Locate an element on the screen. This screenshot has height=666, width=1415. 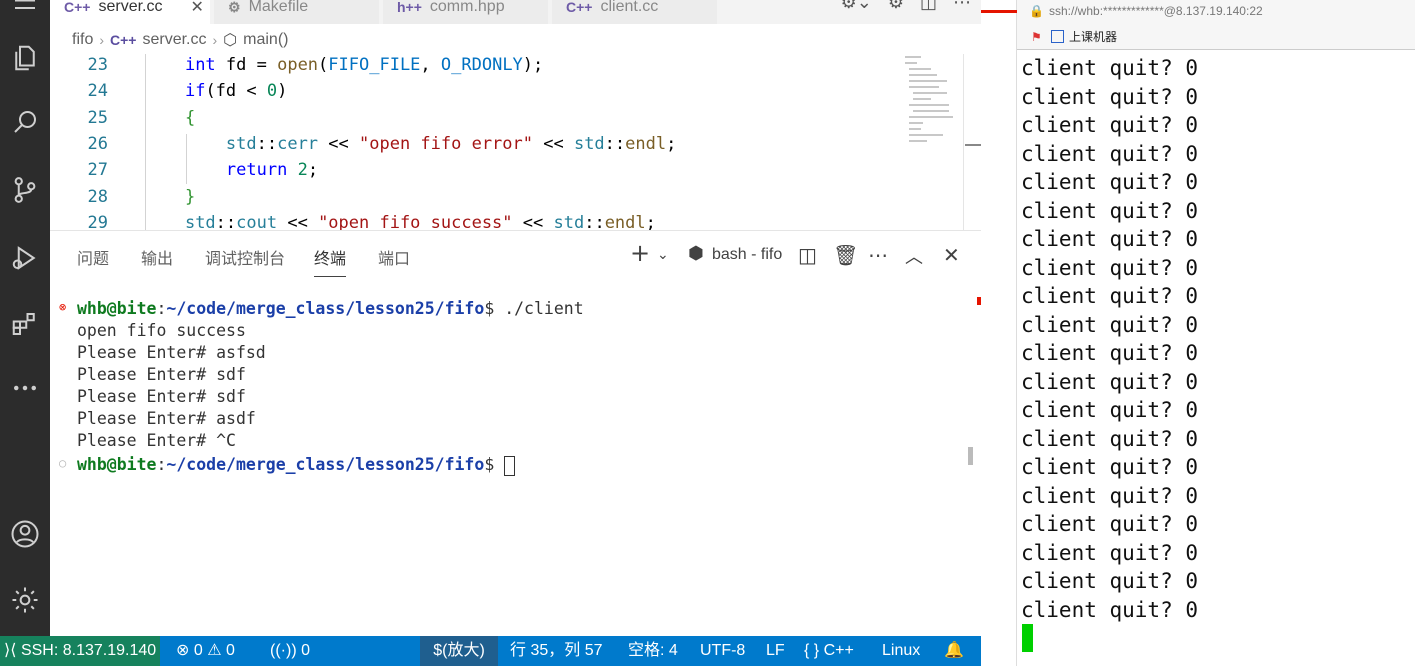
language-label: C++ is located at coordinates (838, 650).